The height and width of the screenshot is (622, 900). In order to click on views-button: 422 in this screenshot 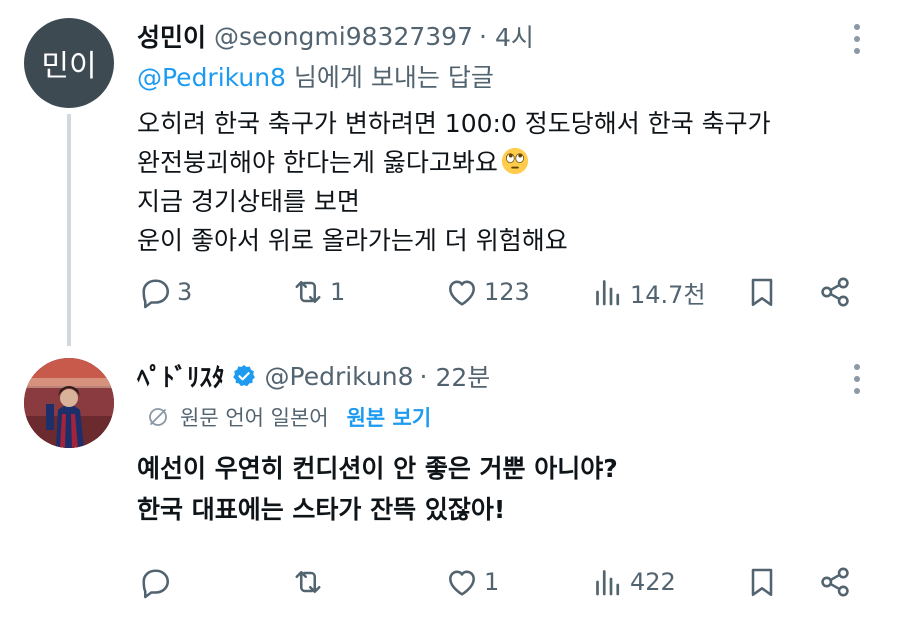, I will do `click(633, 582)`.